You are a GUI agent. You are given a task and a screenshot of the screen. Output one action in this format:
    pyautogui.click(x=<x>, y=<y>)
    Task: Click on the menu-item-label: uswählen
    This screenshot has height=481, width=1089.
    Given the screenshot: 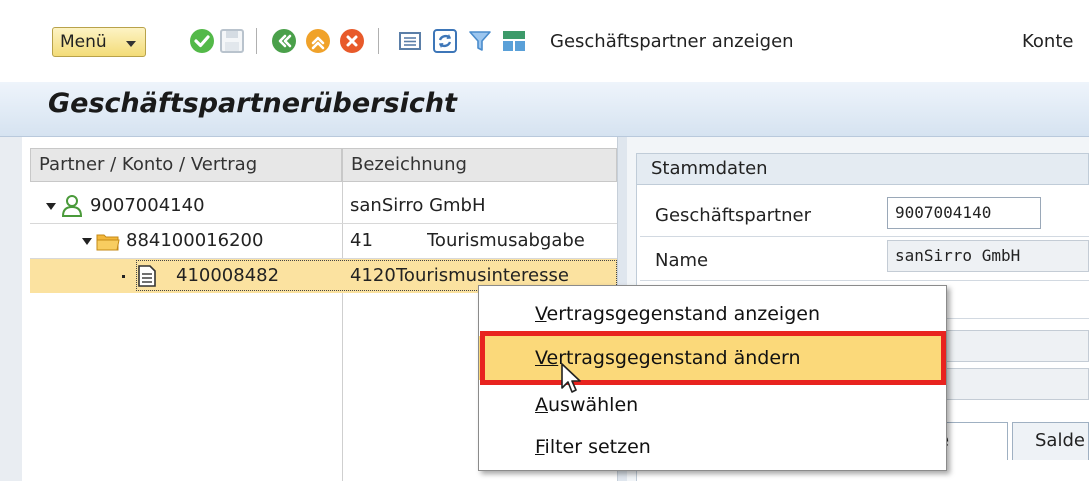 What is the action you would take?
    pyautogui.click(x=593, y=405)
    